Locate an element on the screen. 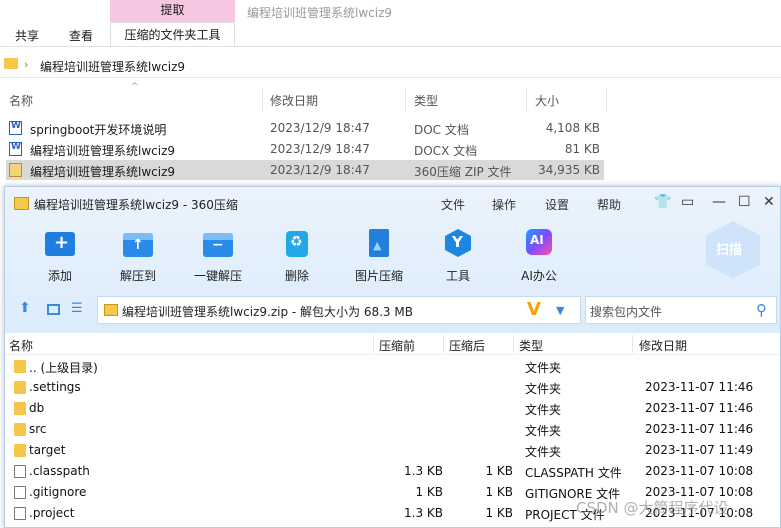 This screenshot has height=528, width=781. item-name: db is located at coordinates (37, 408).